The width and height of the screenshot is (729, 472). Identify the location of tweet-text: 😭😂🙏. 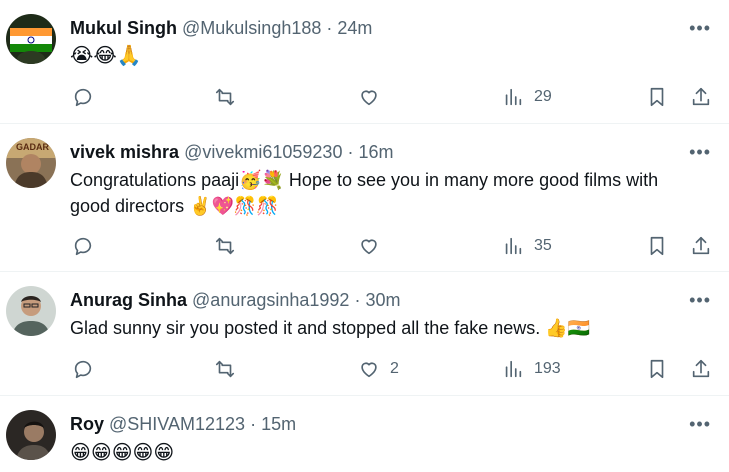
(395, 55).